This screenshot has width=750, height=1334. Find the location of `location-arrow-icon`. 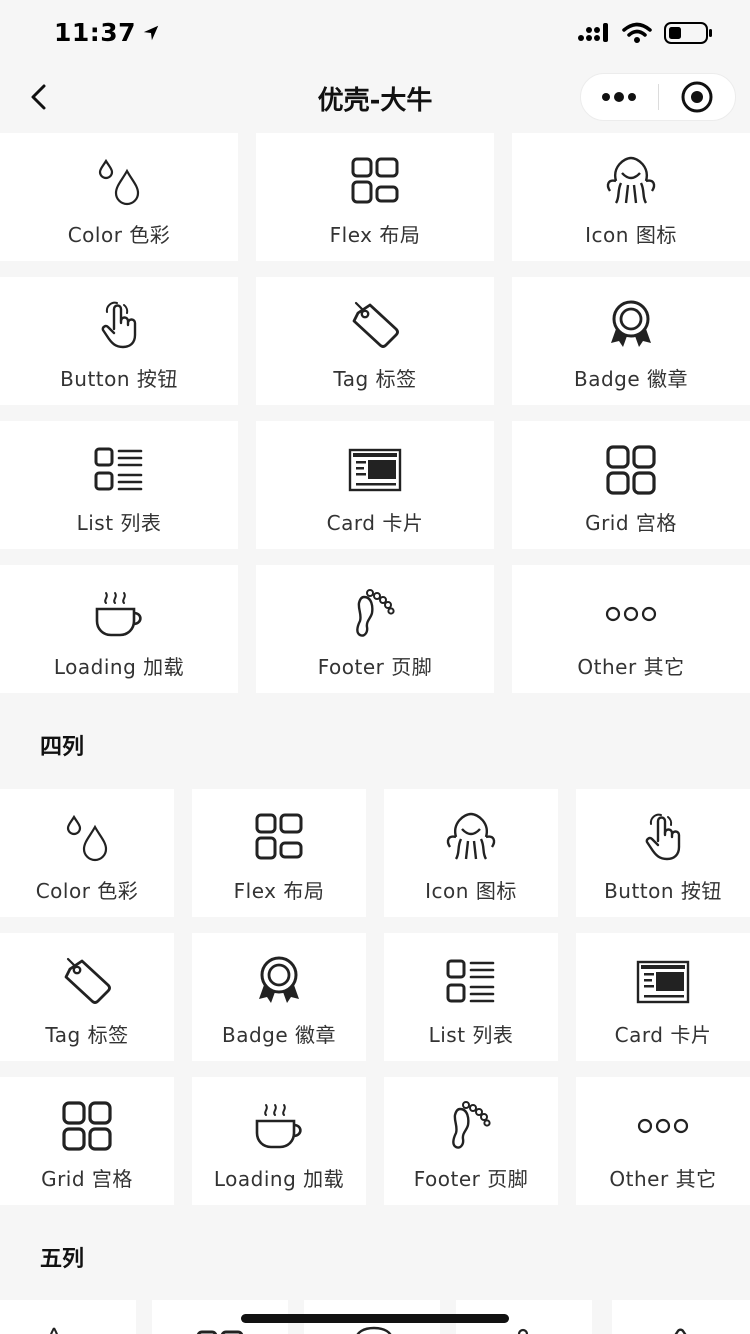

location-arrow-icon is located at coordinates (151, 33).